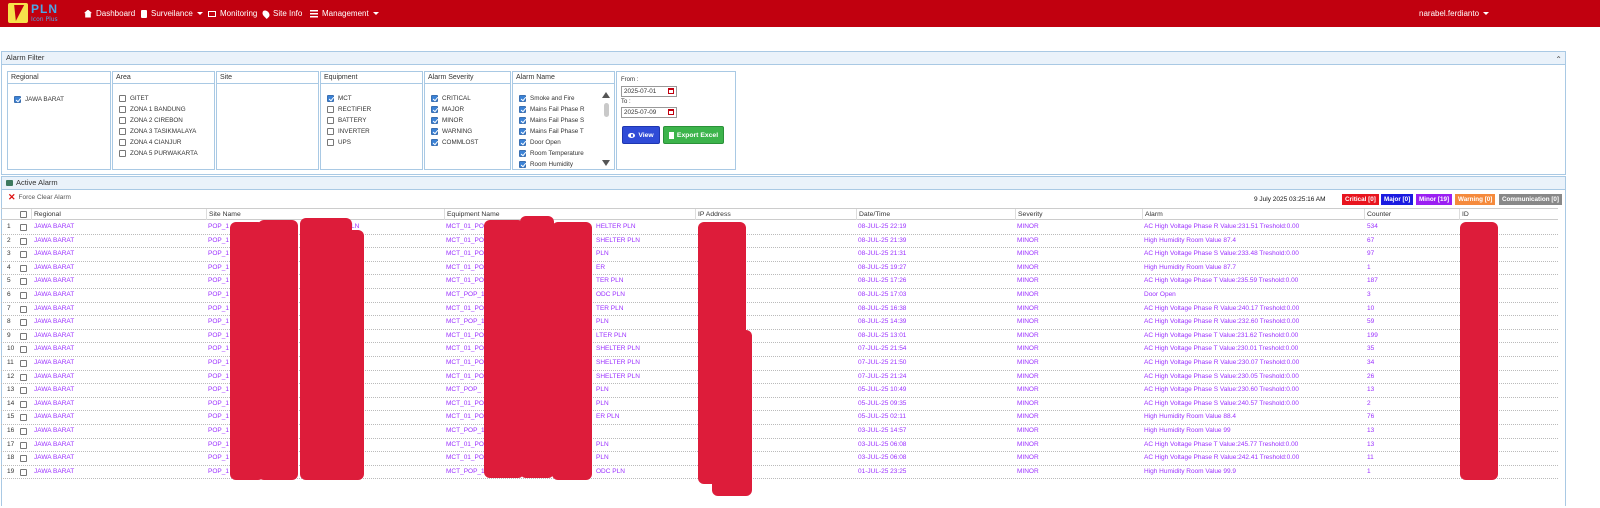  I want to click on warning-count-badge: Warning [0], so click(1475, 199).